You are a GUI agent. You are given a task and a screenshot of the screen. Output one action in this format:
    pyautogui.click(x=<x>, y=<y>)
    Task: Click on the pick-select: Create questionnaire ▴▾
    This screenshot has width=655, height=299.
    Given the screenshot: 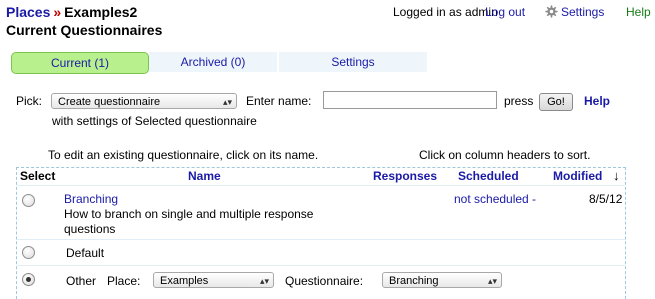 What is the action you would take?
    pyautogui.click(x=144, y=101)
    